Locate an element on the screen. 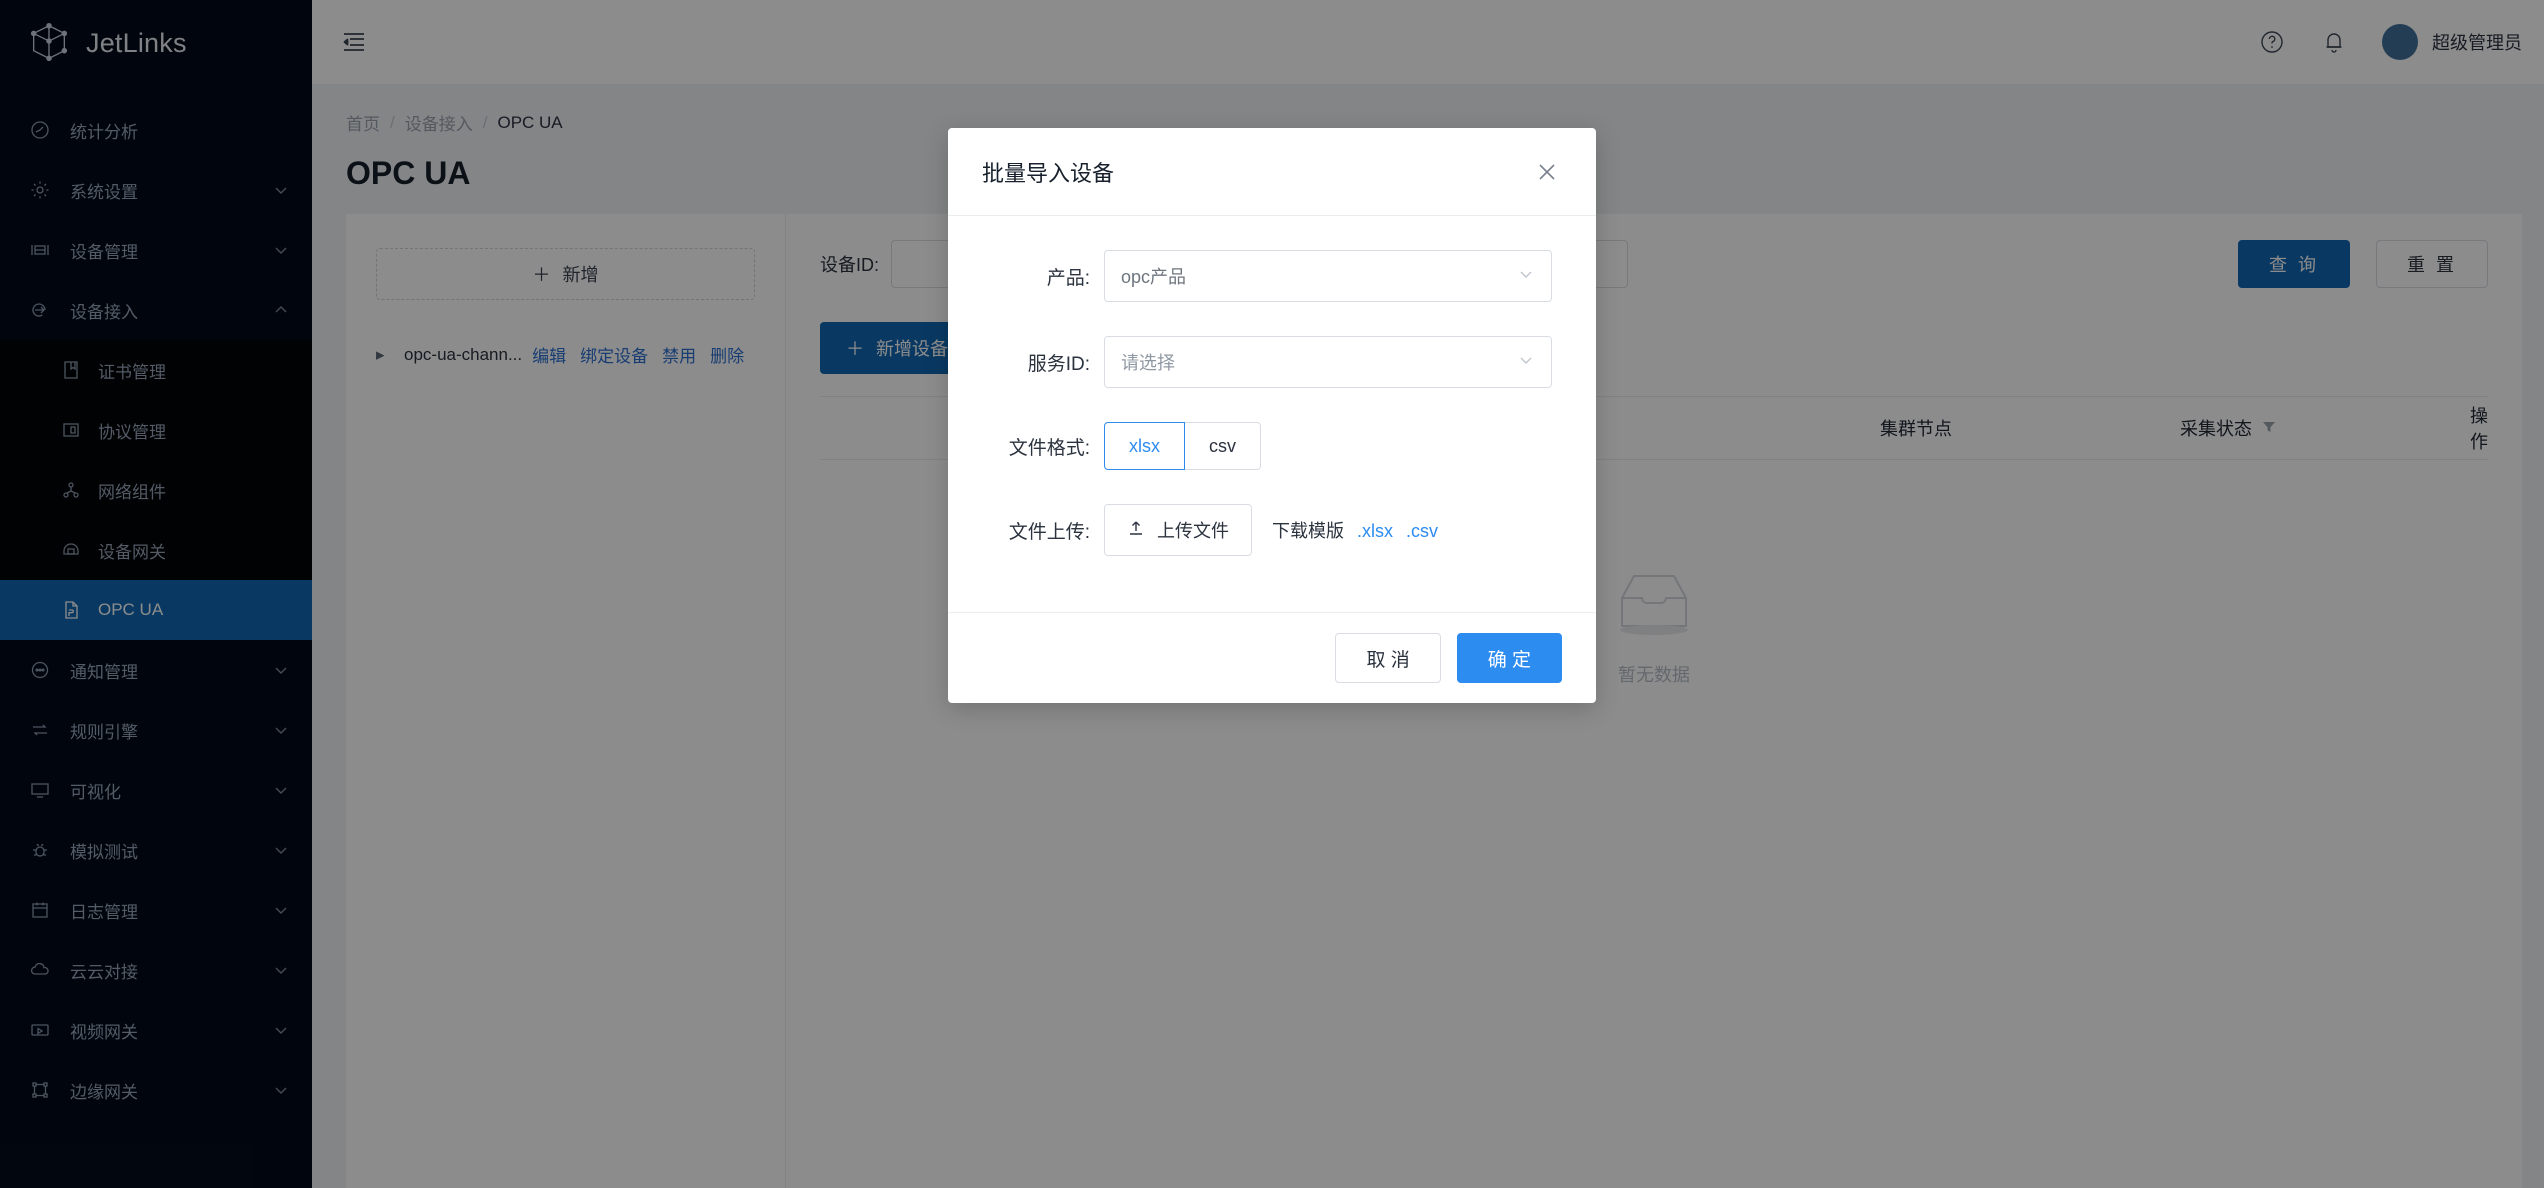 Image resolution: width=2544 pixels, height=1188 pixels. upload-file-button: 上传文件 is located at coordinates (1178, 530).